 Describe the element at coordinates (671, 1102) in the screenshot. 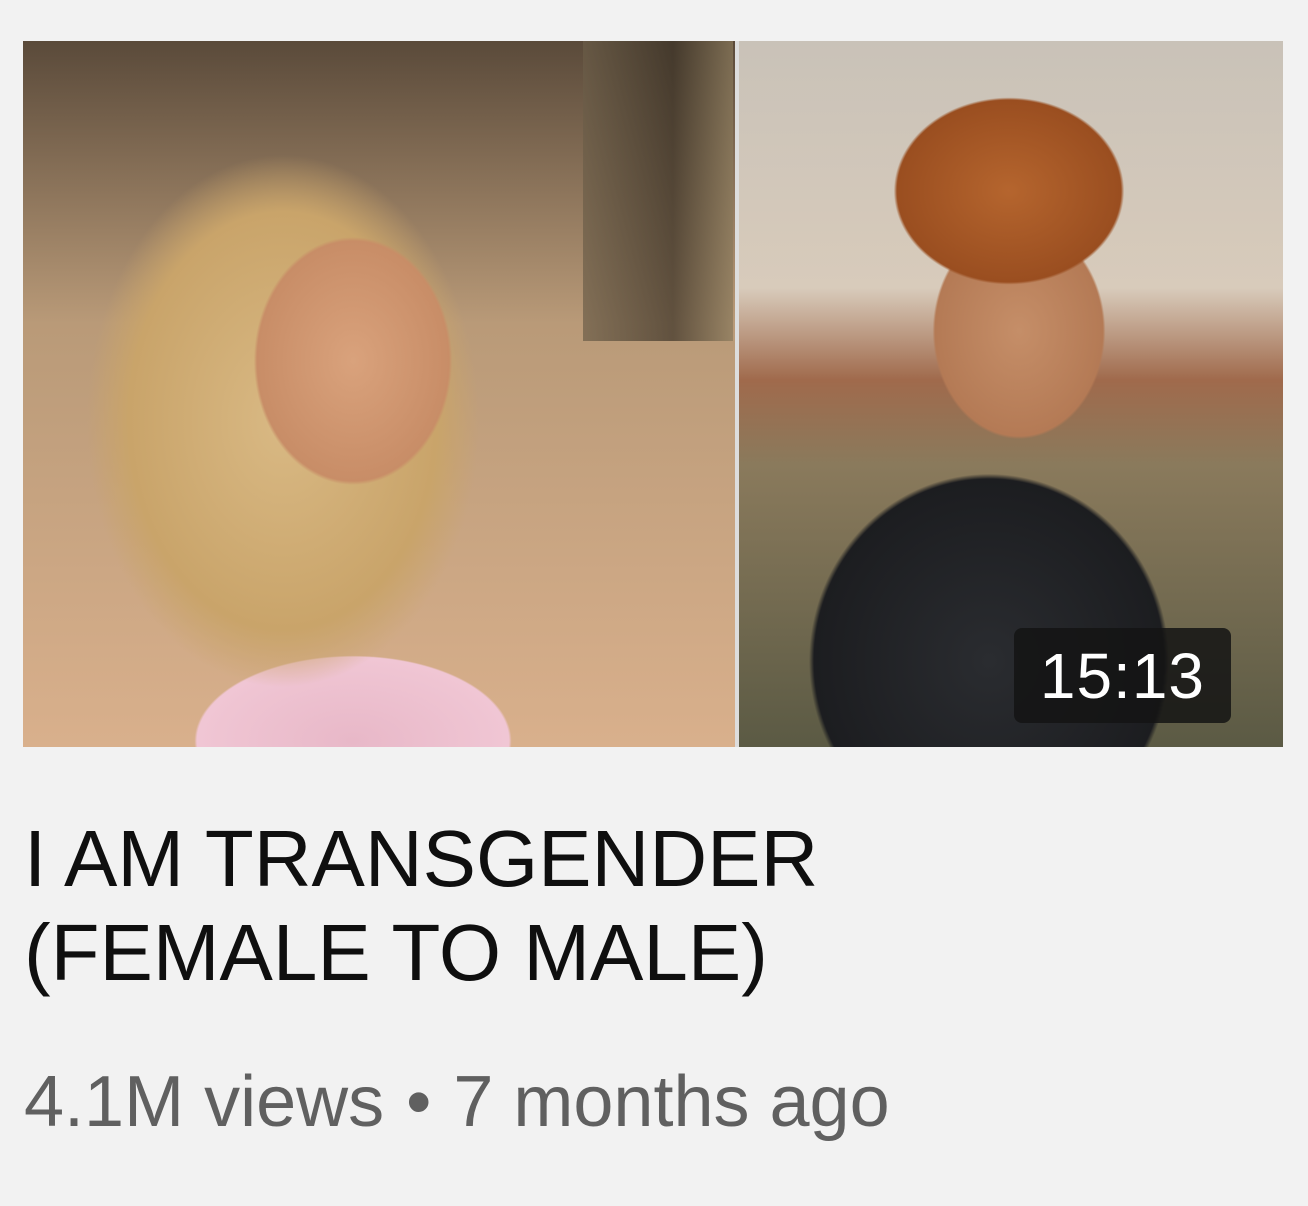

I see `upload-age: 7 months ago` at that location.